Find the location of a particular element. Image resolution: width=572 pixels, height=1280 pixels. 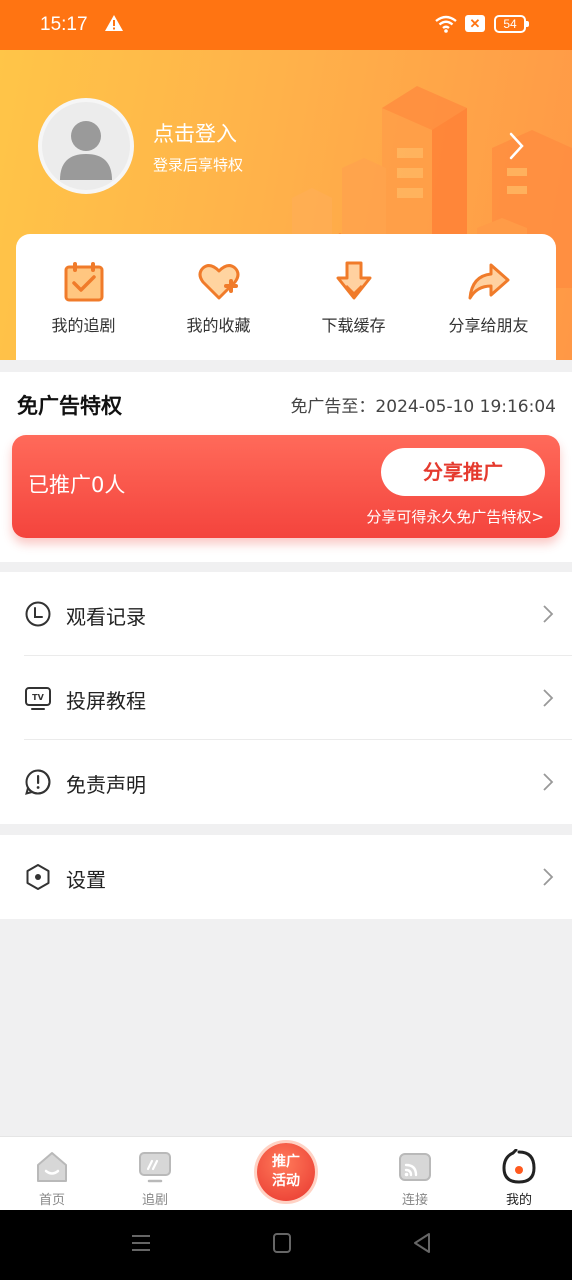

bottom-nav: 首页 追剧 推广 活动 连接 我的 is located at coordinates (286, 1173).